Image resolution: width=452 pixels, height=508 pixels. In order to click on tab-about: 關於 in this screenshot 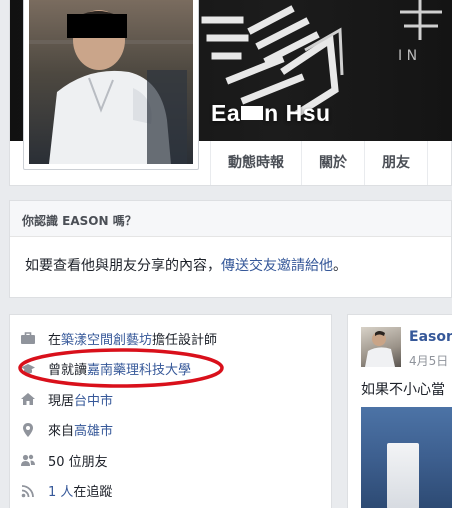, I will do `click(332, 163)`.